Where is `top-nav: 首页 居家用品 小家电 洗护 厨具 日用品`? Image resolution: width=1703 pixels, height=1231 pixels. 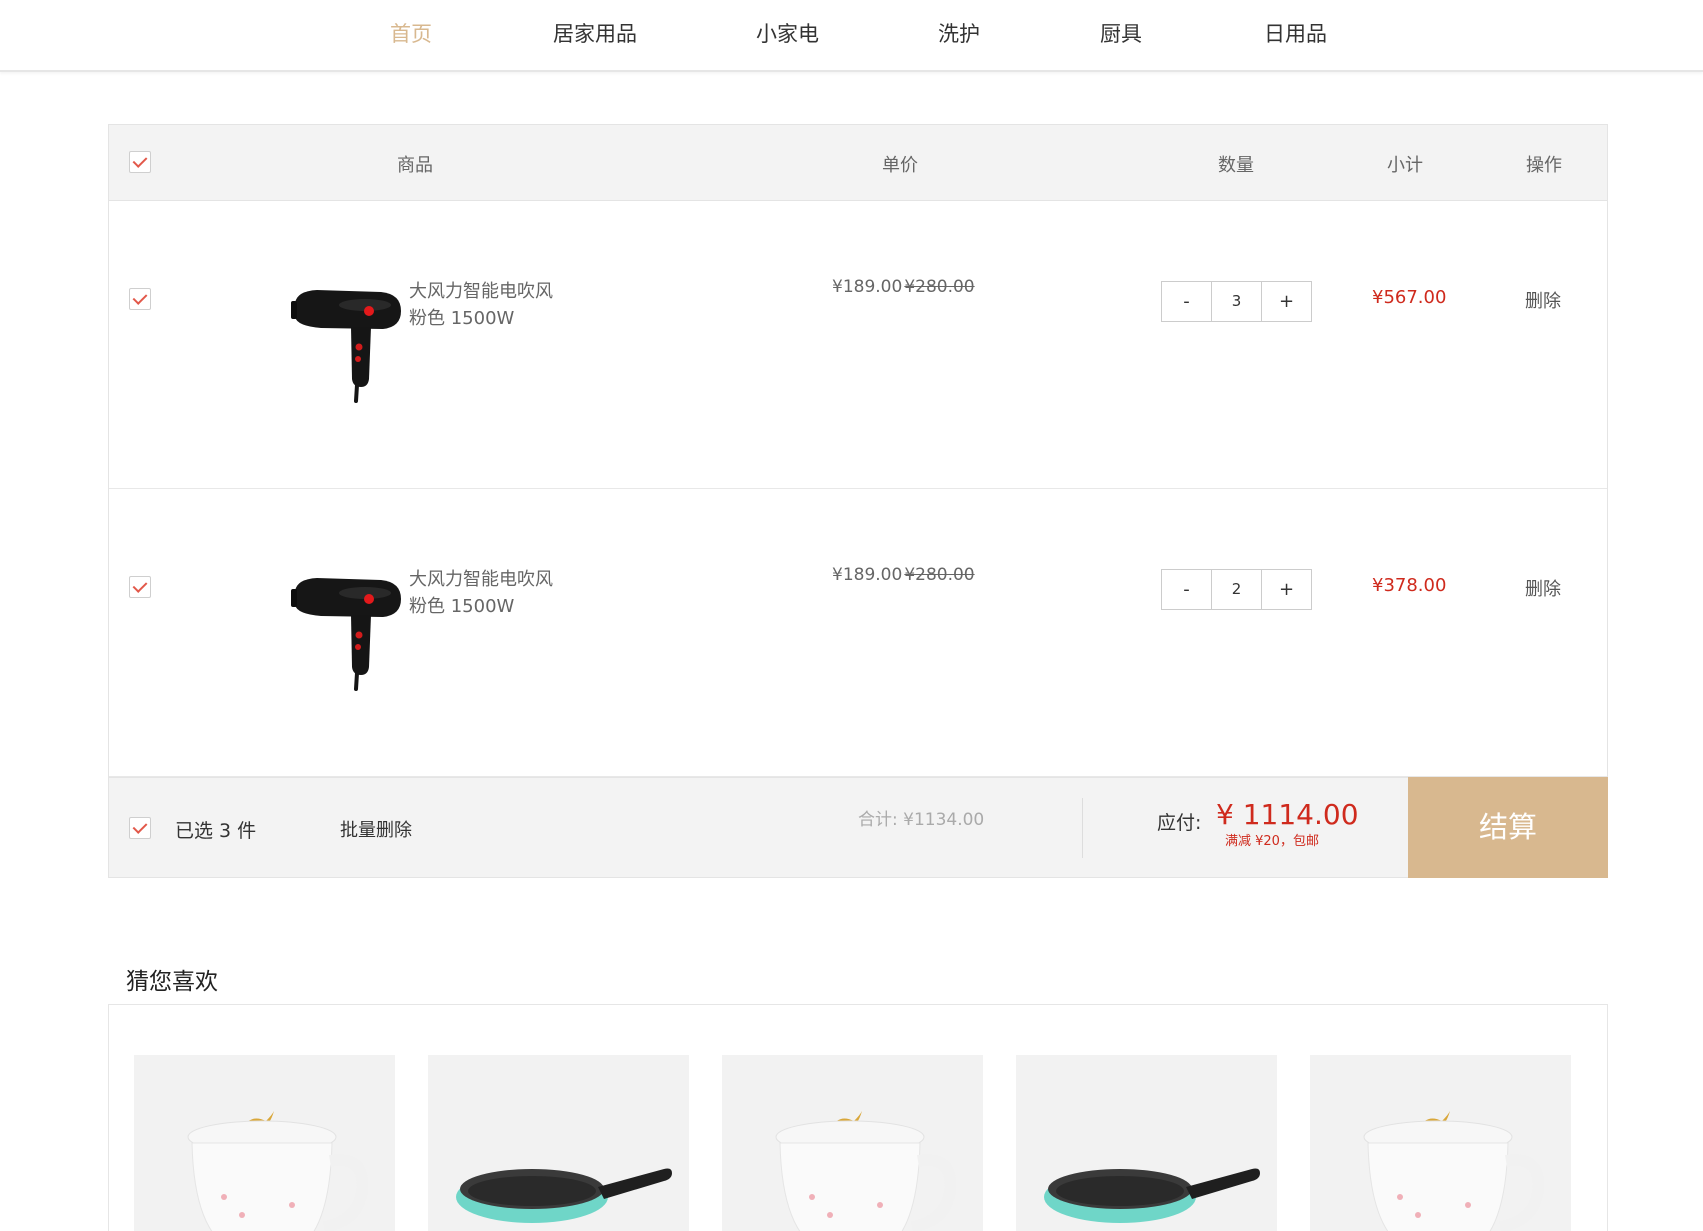
top-nav: 首页 居家用品 小家电 洗护 厨具 日用品 is located at coordinates (851, 36).